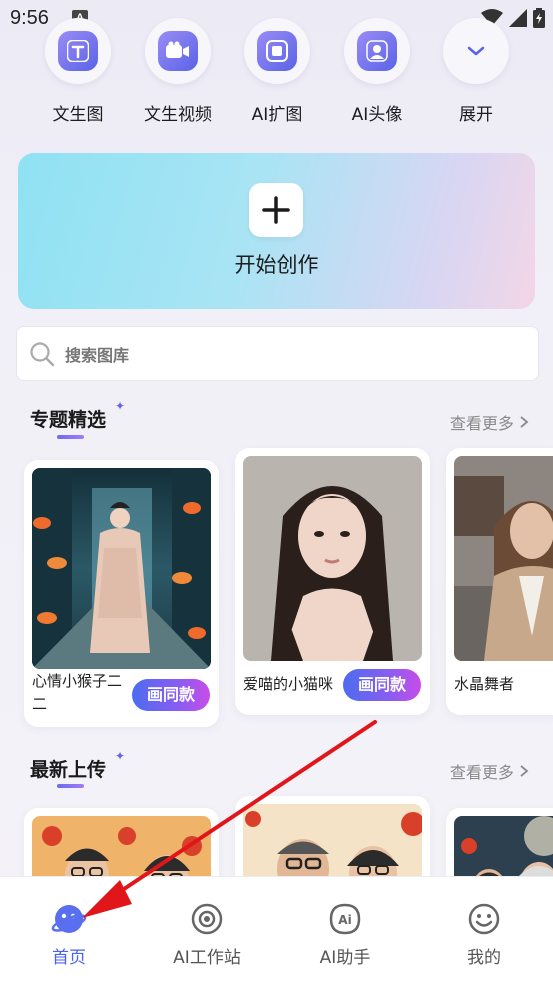 This screenshot has width=553, height=984. I want to click on shortcut-text-to-image: 文生图, so click(78, 71).